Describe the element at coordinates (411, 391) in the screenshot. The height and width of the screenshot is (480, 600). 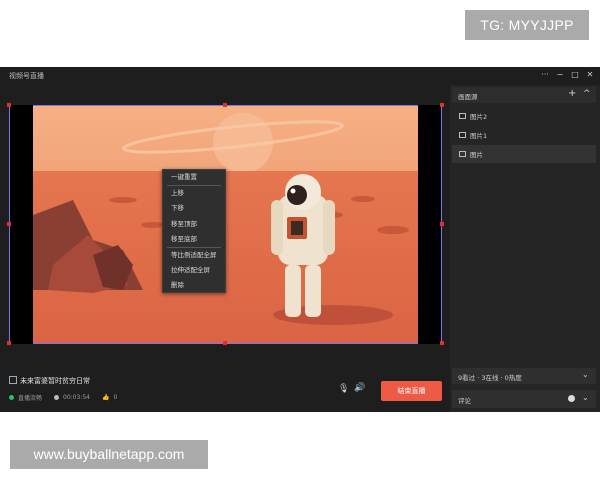
I see `end-live-button: 结束直播` at that location.